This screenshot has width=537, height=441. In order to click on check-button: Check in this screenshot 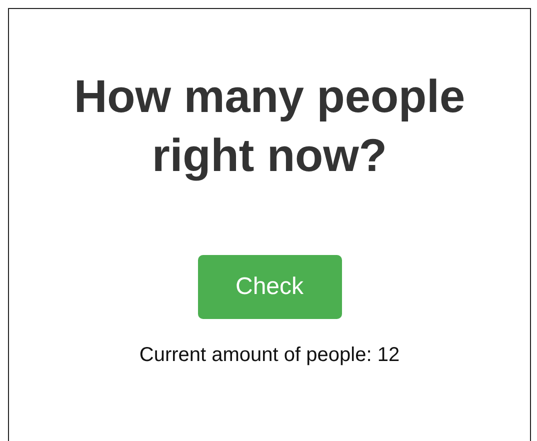, I will do `click(270, 287)`.